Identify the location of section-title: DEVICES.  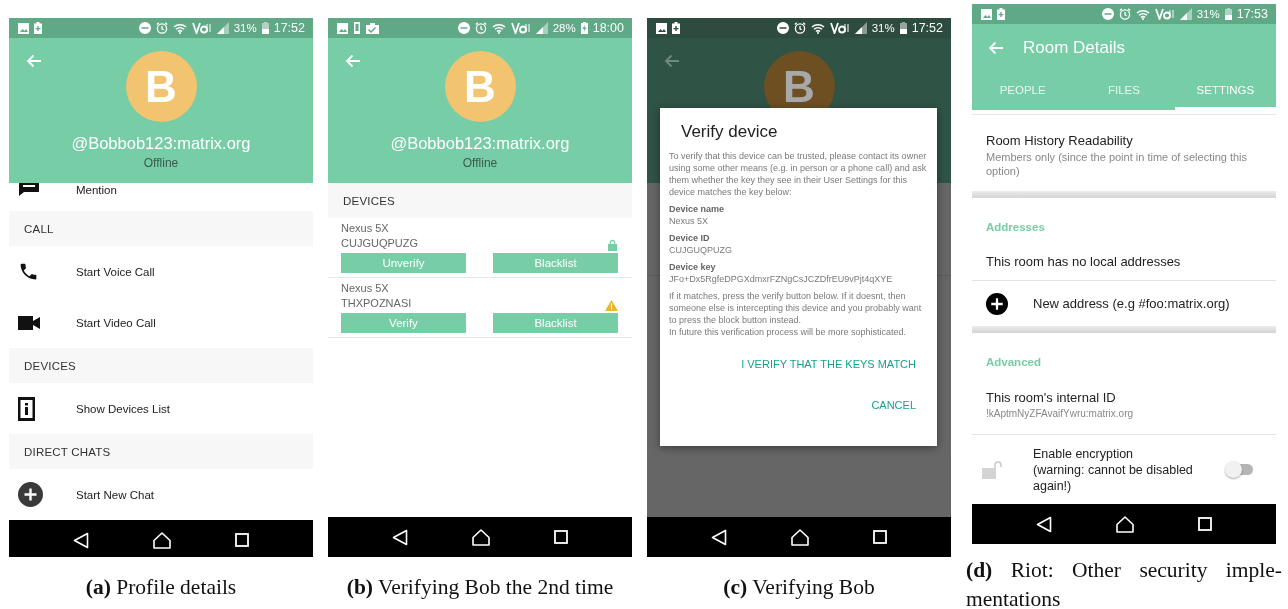
(369, 200).